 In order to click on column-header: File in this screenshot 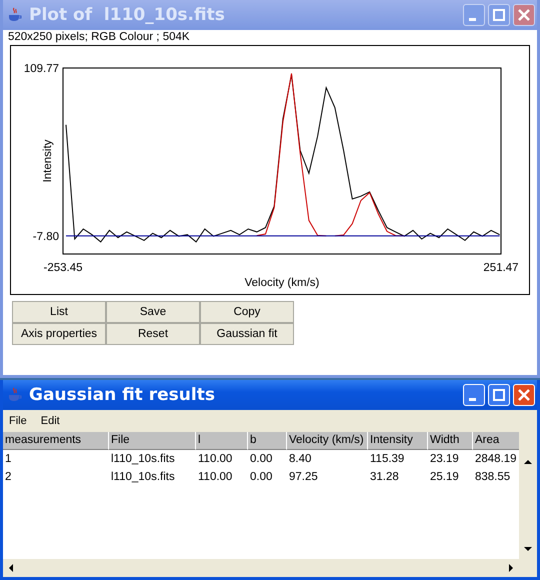, I will do `click(152, 441)`.